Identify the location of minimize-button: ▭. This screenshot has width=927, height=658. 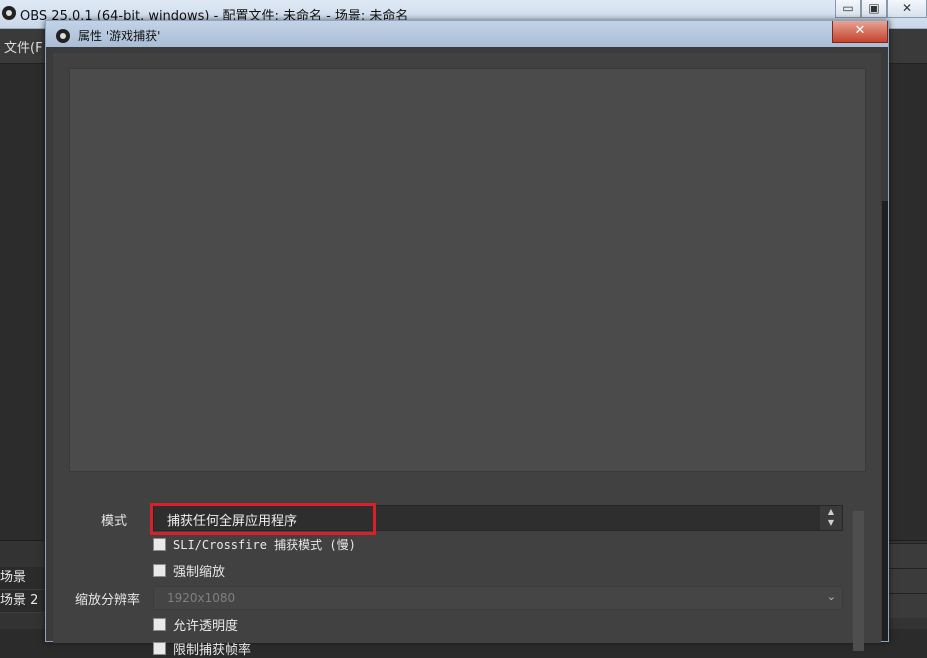
(848, 9).